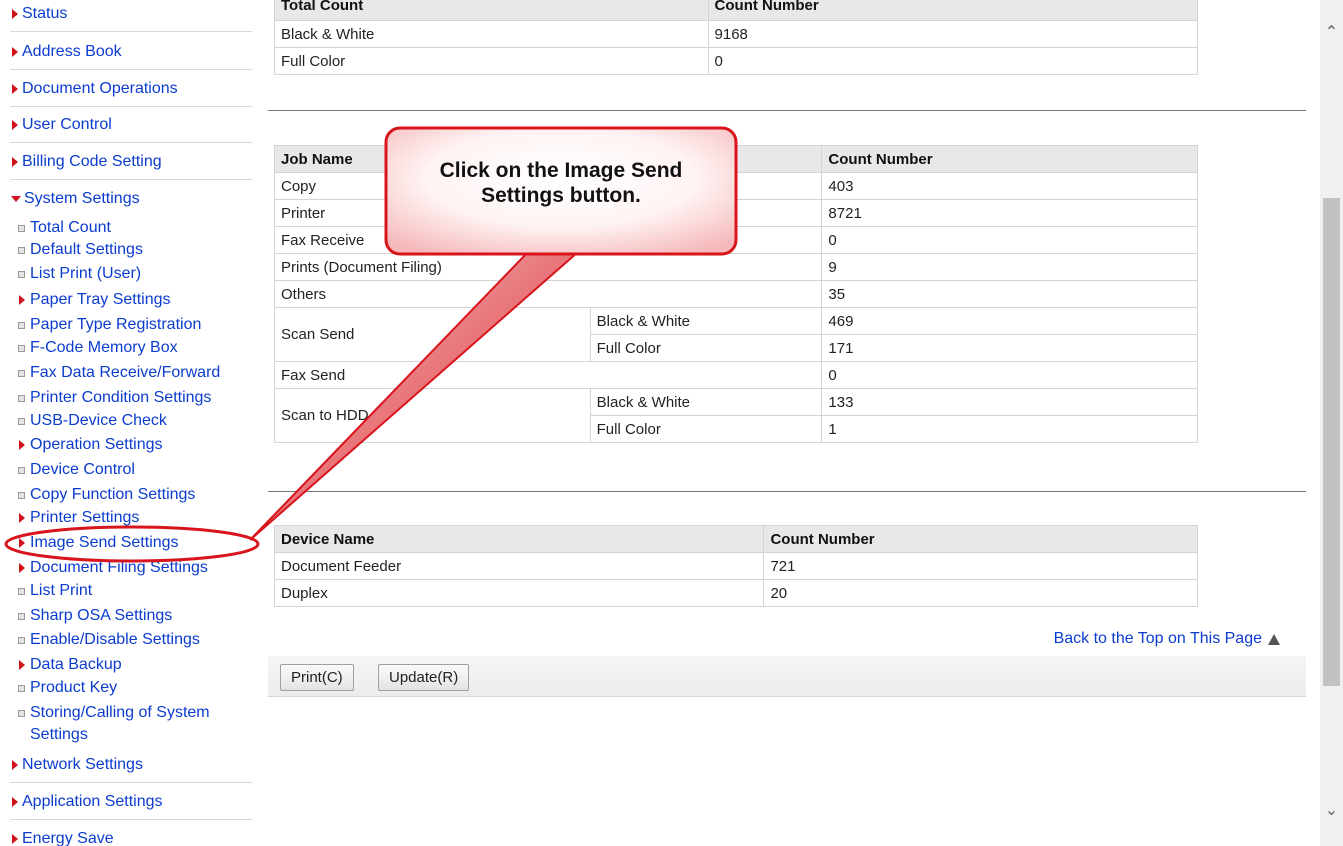 This screenshot has height=846, width=1343. I want to click on callout-pointer, so click(415, 396).